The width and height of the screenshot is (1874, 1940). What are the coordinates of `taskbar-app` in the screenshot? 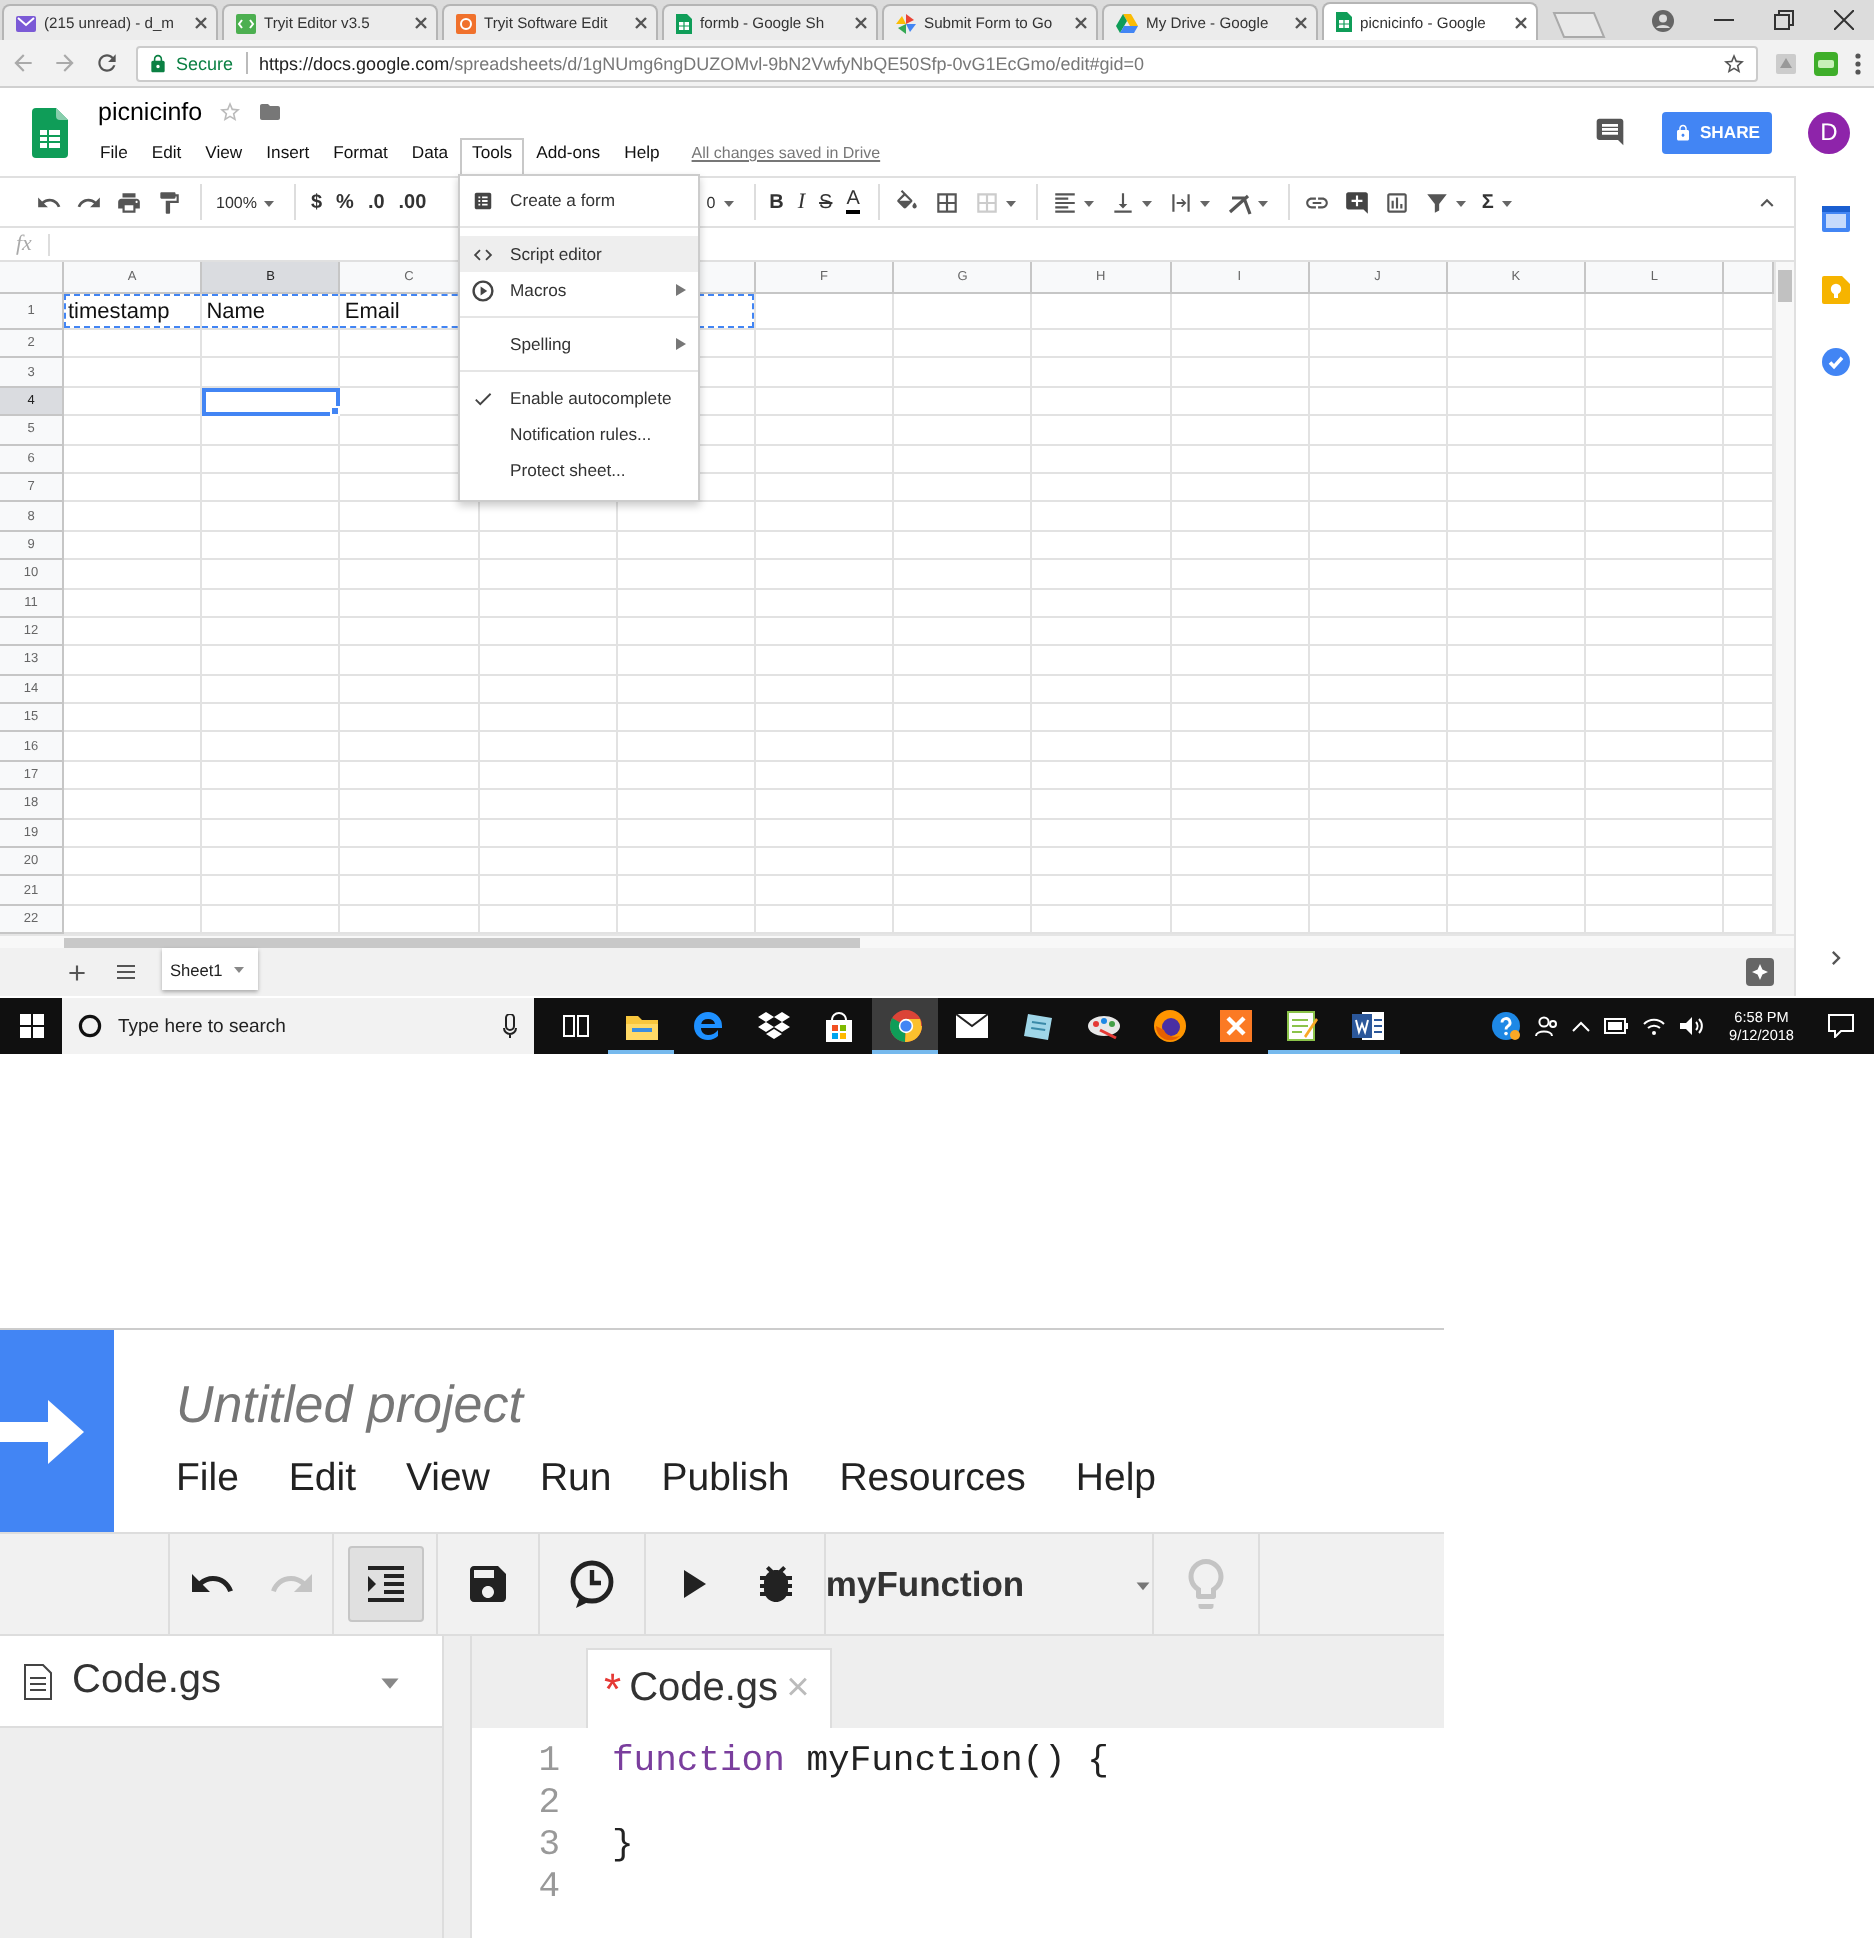 It's located at (905, 1026).